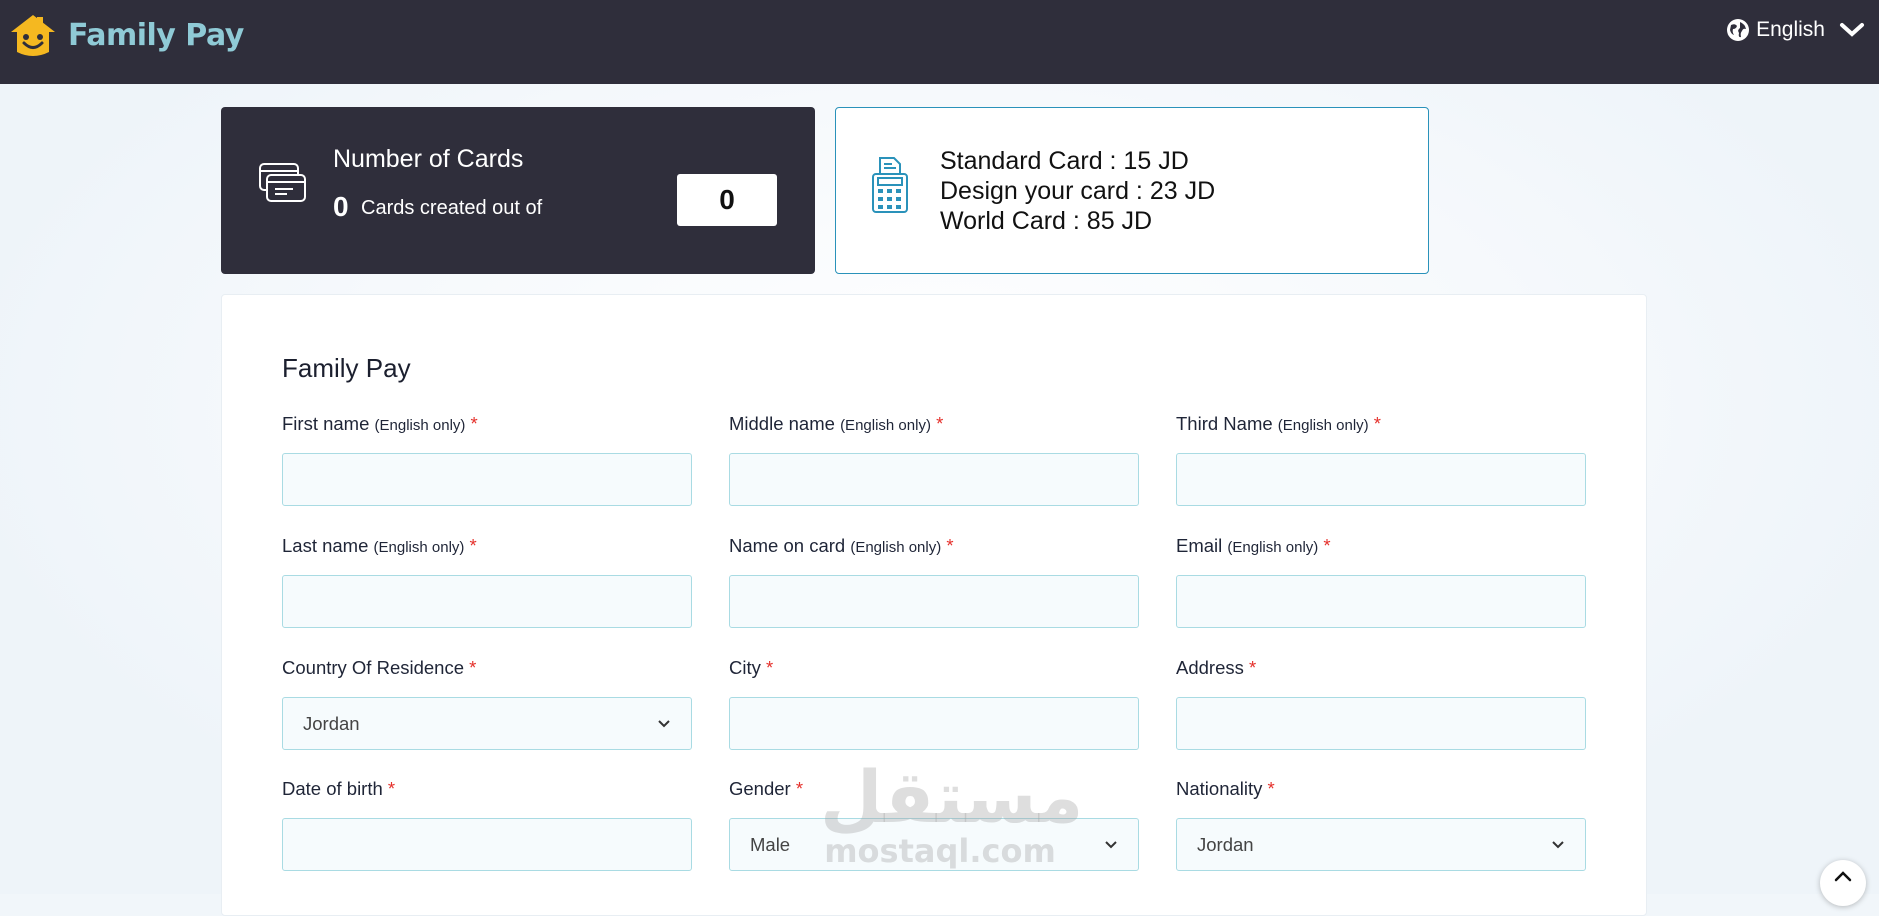 The width and height of the screenshot is (1879, 916). I want to click on field-nationality: Nationality * Jordan, so click(1381, 824).